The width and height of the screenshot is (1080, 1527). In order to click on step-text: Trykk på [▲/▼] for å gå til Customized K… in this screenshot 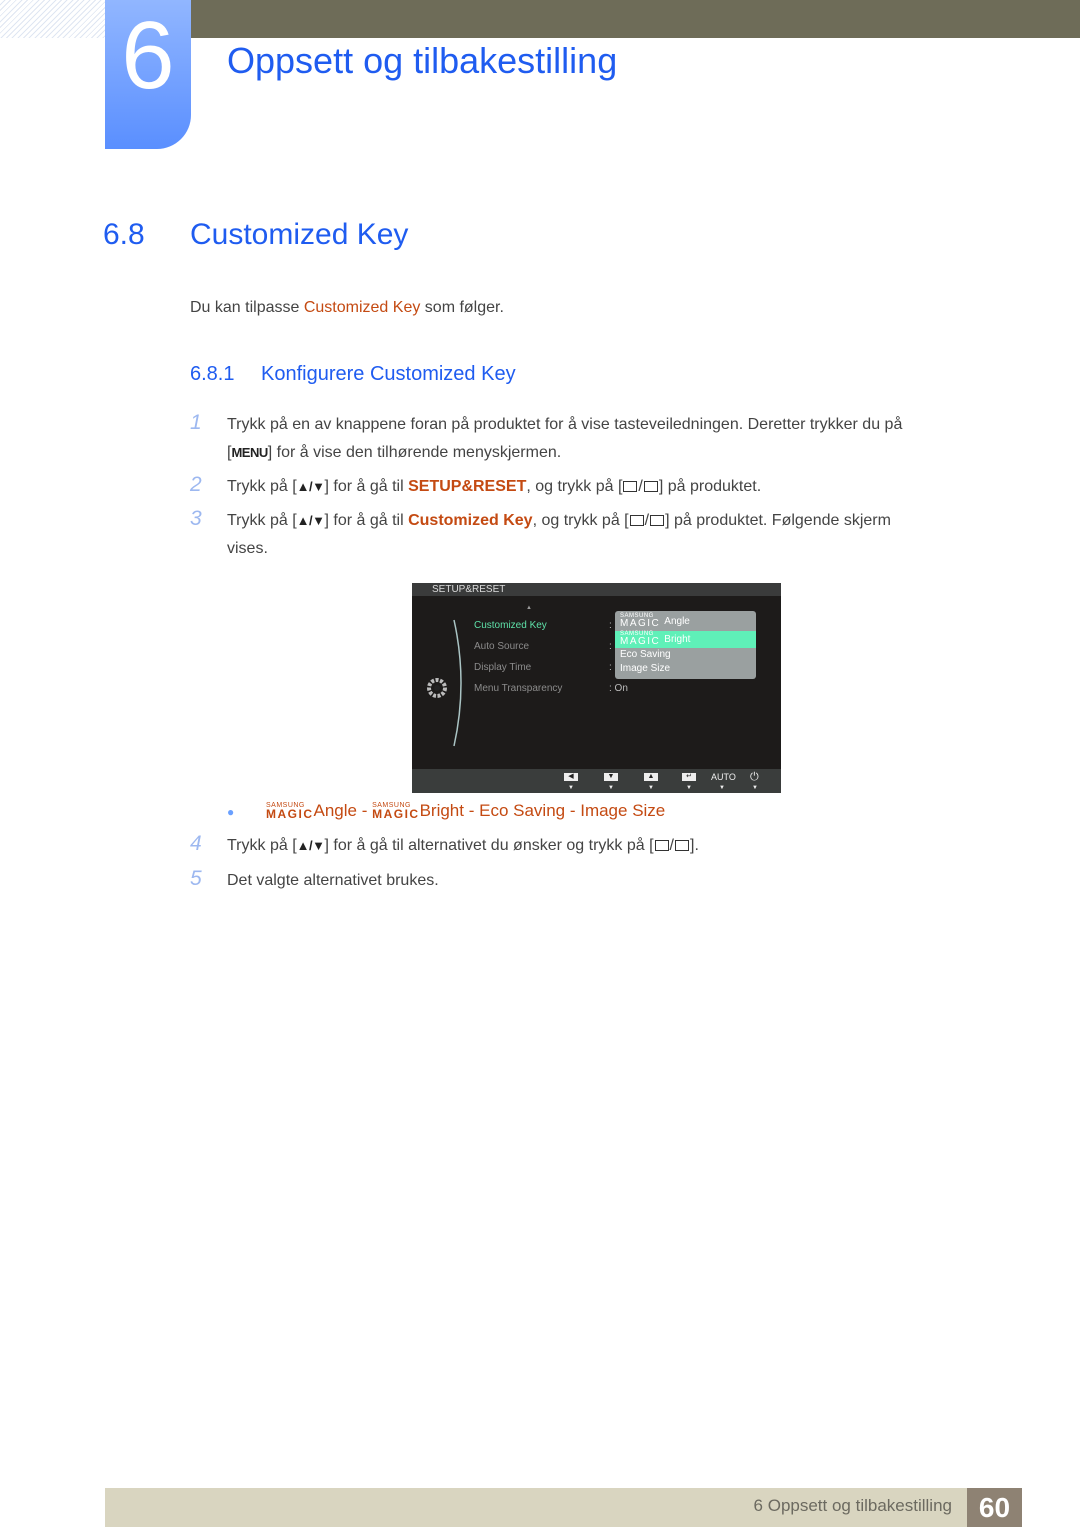, I will do `click(617, 535)`.